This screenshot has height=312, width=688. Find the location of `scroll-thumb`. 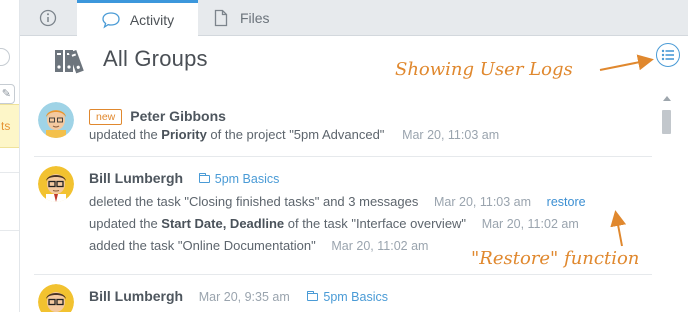

scroll-thumb is located at coordinates (666, 122).